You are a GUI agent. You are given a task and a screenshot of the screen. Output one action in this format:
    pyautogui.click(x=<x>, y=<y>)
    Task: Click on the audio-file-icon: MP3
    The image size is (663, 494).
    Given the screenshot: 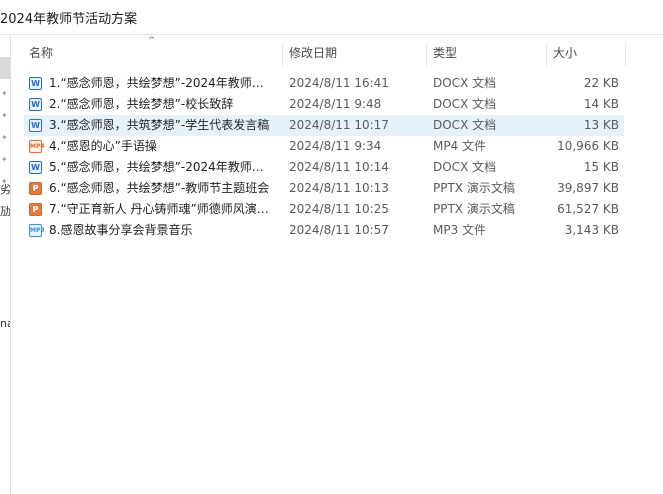 What is the action you would take?
    pyautogui.click(x=37, y=230)
    